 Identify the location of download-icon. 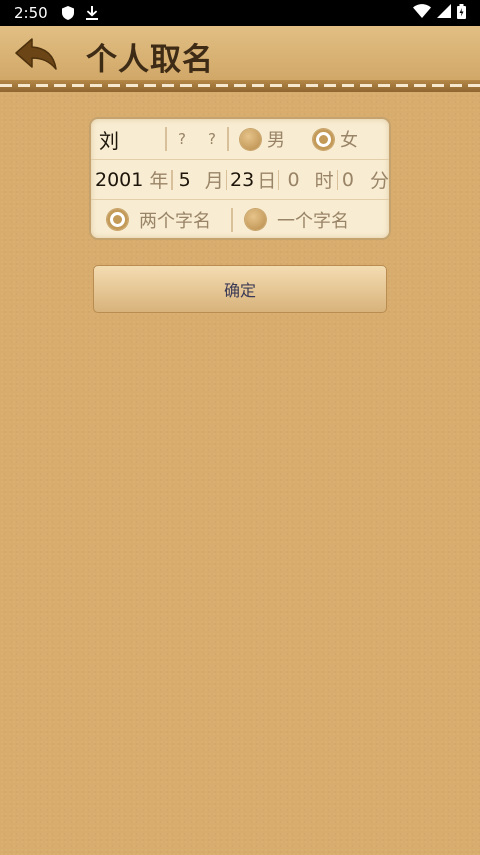
(91, 13).